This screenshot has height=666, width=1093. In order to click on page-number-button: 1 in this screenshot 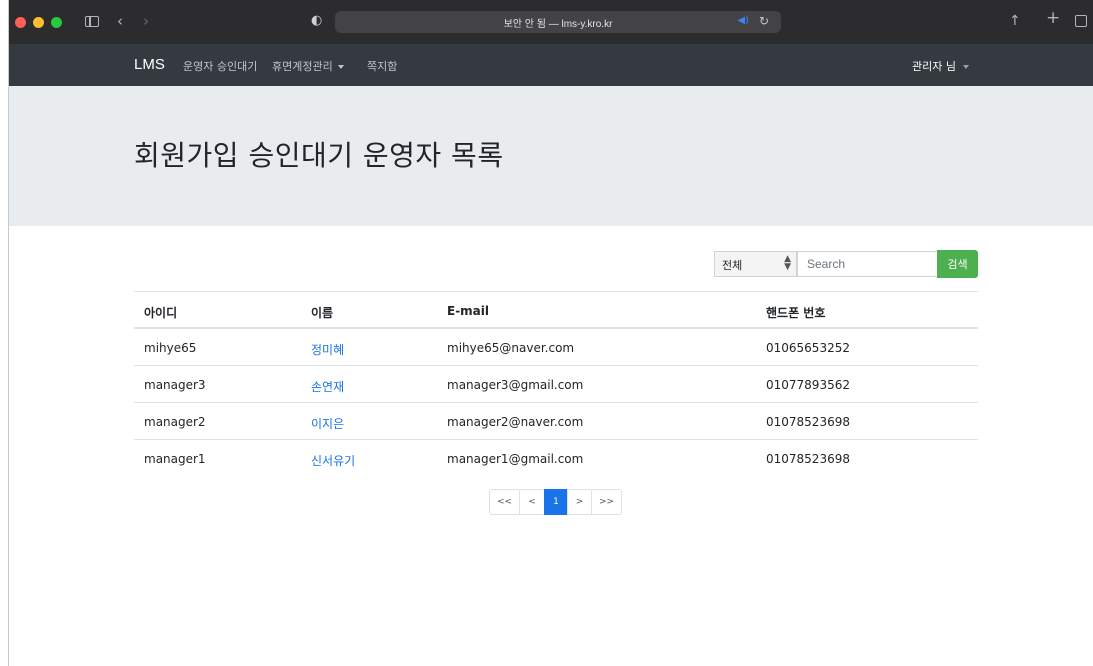, I will do `click(556, 502)`.